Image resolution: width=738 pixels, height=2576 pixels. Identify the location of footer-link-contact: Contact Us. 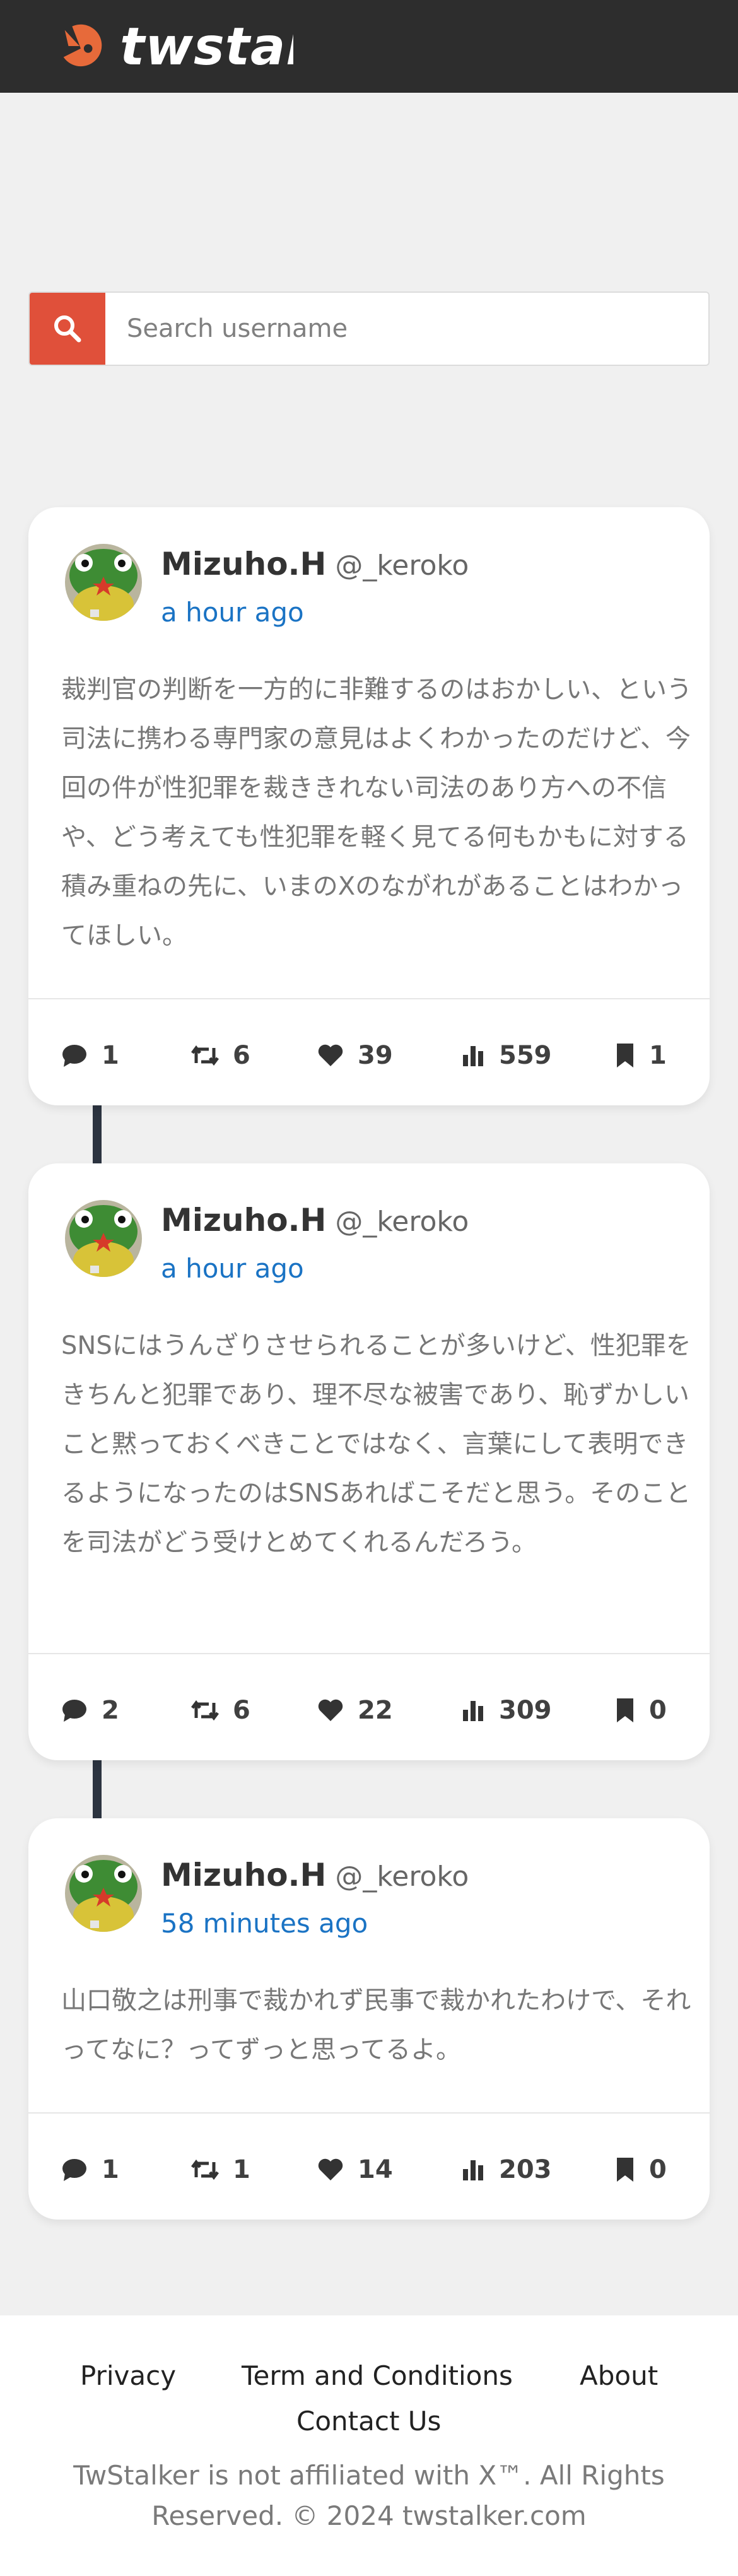
(368, 2421).